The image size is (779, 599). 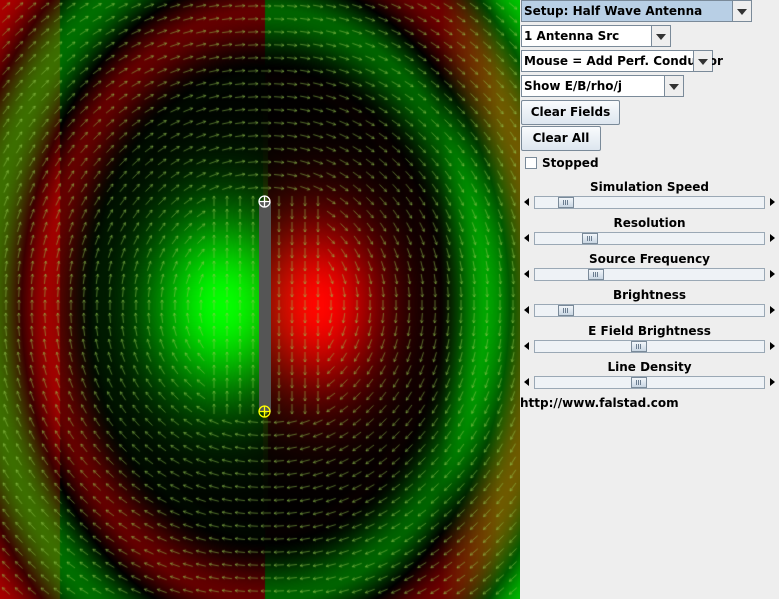 I want to click on line-density-thumb, so click(x=639, y=382).